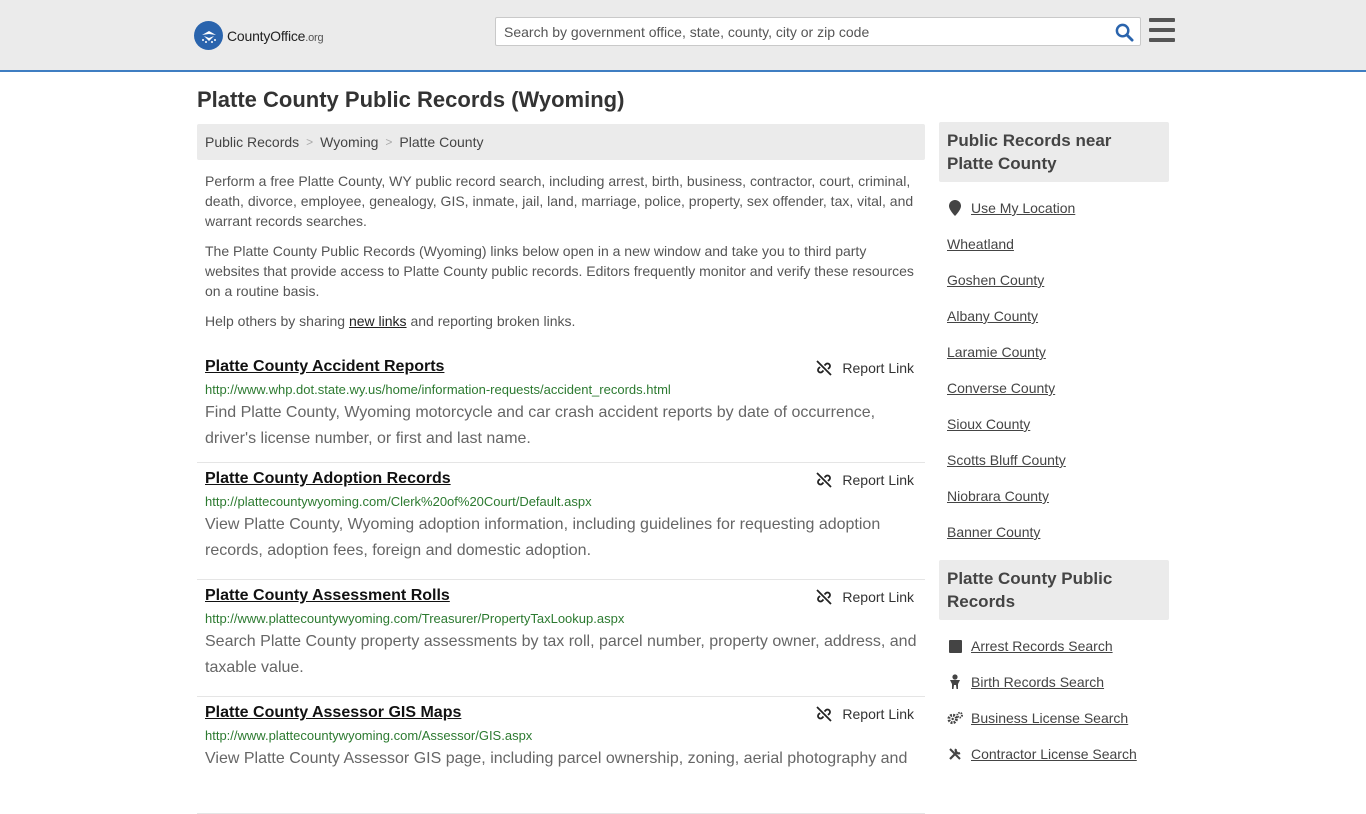 The width and height of the screenshot is (1366, 814). I want to click on nearby-link-laramie-county: Laramie County, so click(996, 352).